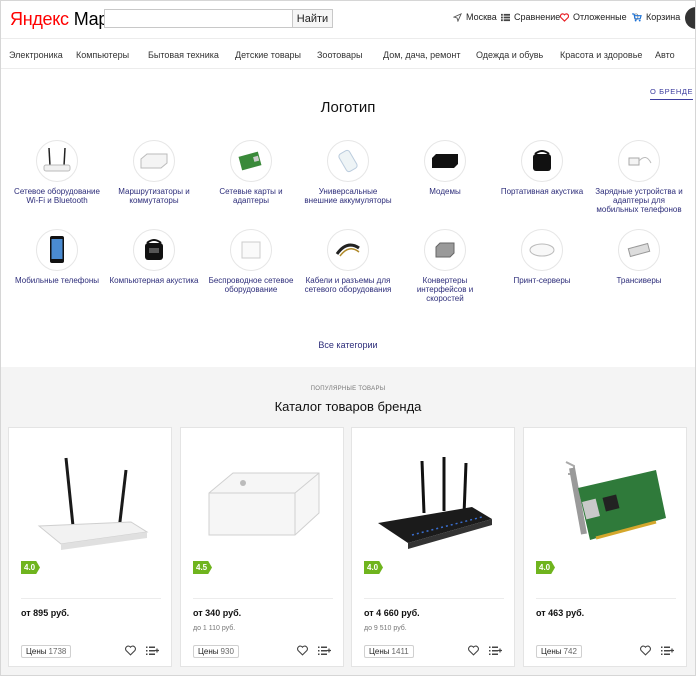 This screenshot has height=676, width=696. I want to click on category-label: Беспроводное сетевое оборудование, so click(251, 285).